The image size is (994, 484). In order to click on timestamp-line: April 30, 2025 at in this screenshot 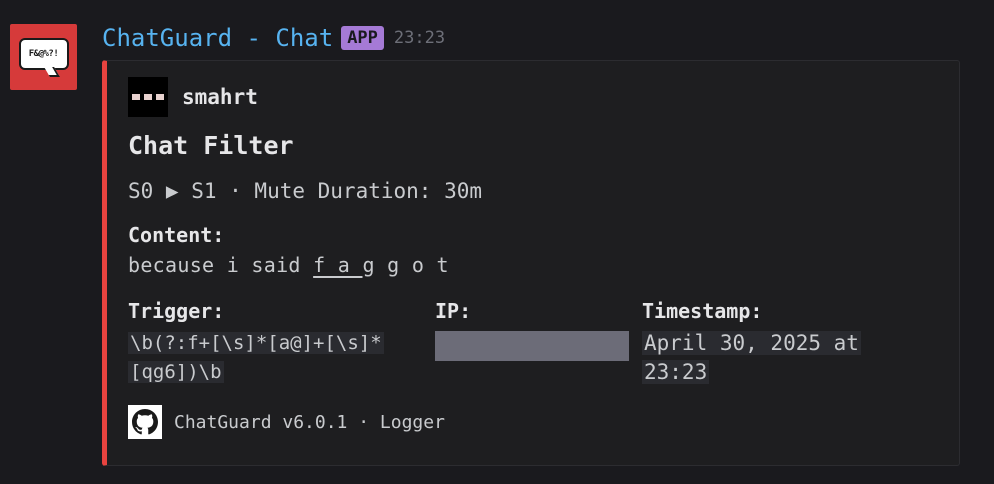, I will do `click(751, 343)`.